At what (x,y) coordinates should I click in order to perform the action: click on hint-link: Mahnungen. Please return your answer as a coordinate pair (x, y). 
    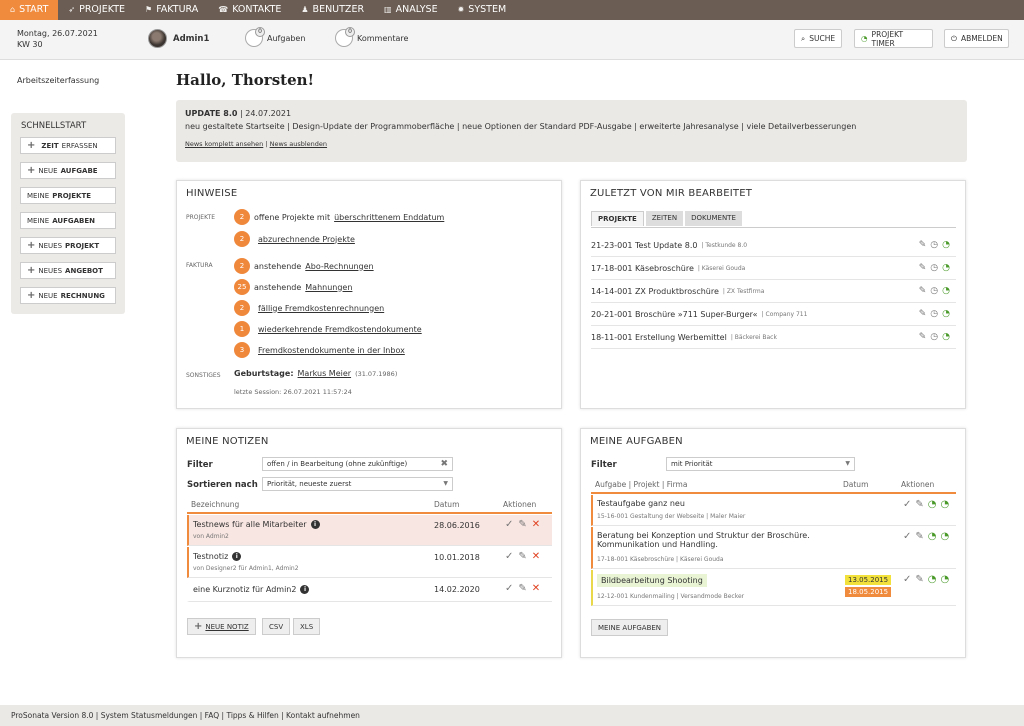
    Looking at the image, I should click on (328, 287).